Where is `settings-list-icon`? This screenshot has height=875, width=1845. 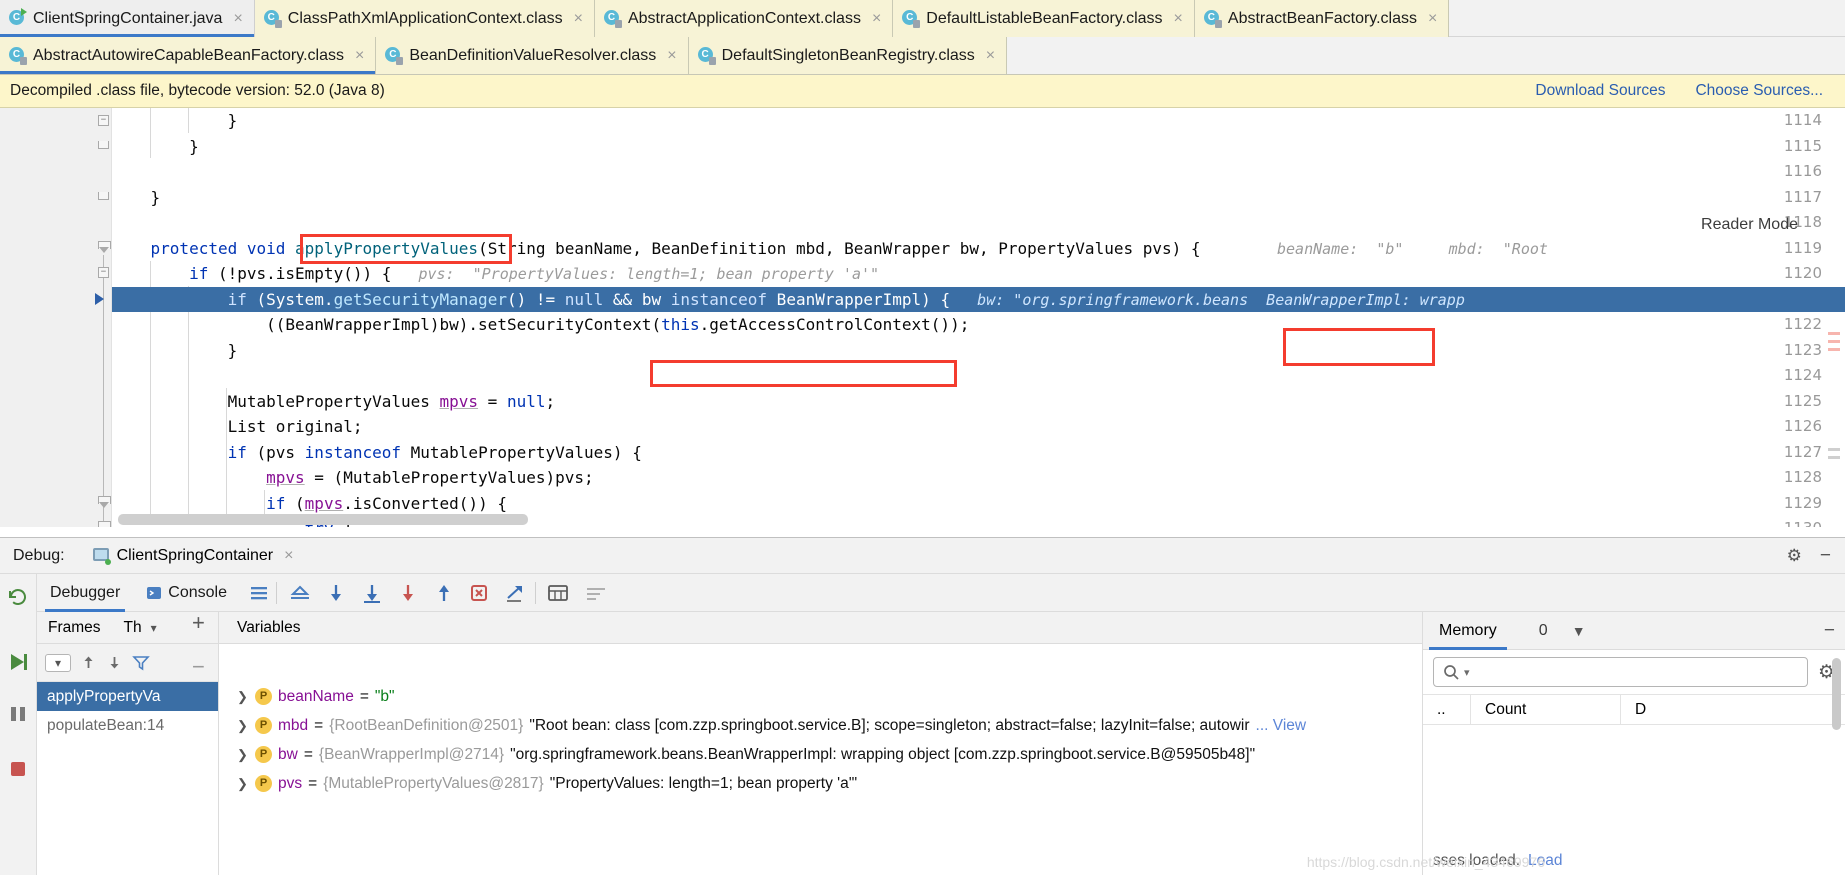
settings-list-icon is located at coordinates (596, 593).